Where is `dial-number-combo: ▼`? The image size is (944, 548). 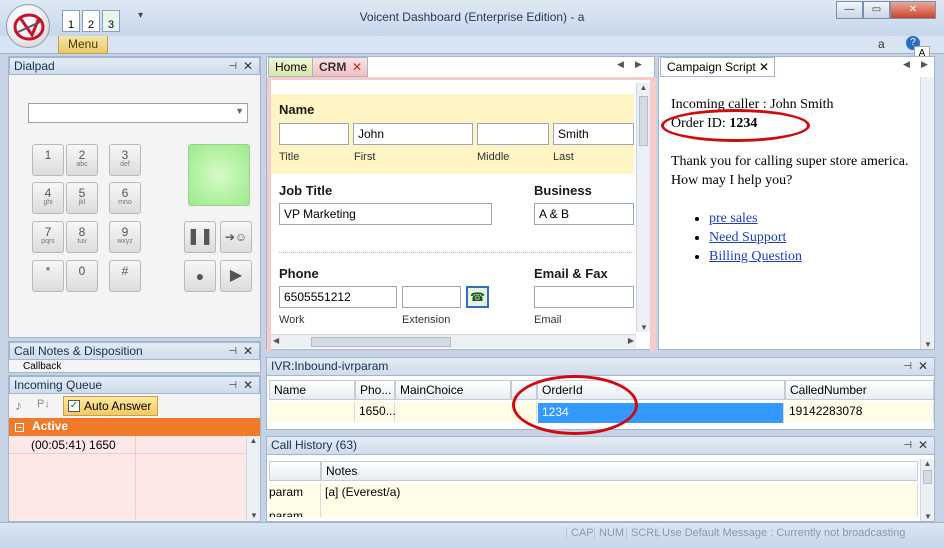 dial-number-combo: ▼ is located at coordinates (138, 113).